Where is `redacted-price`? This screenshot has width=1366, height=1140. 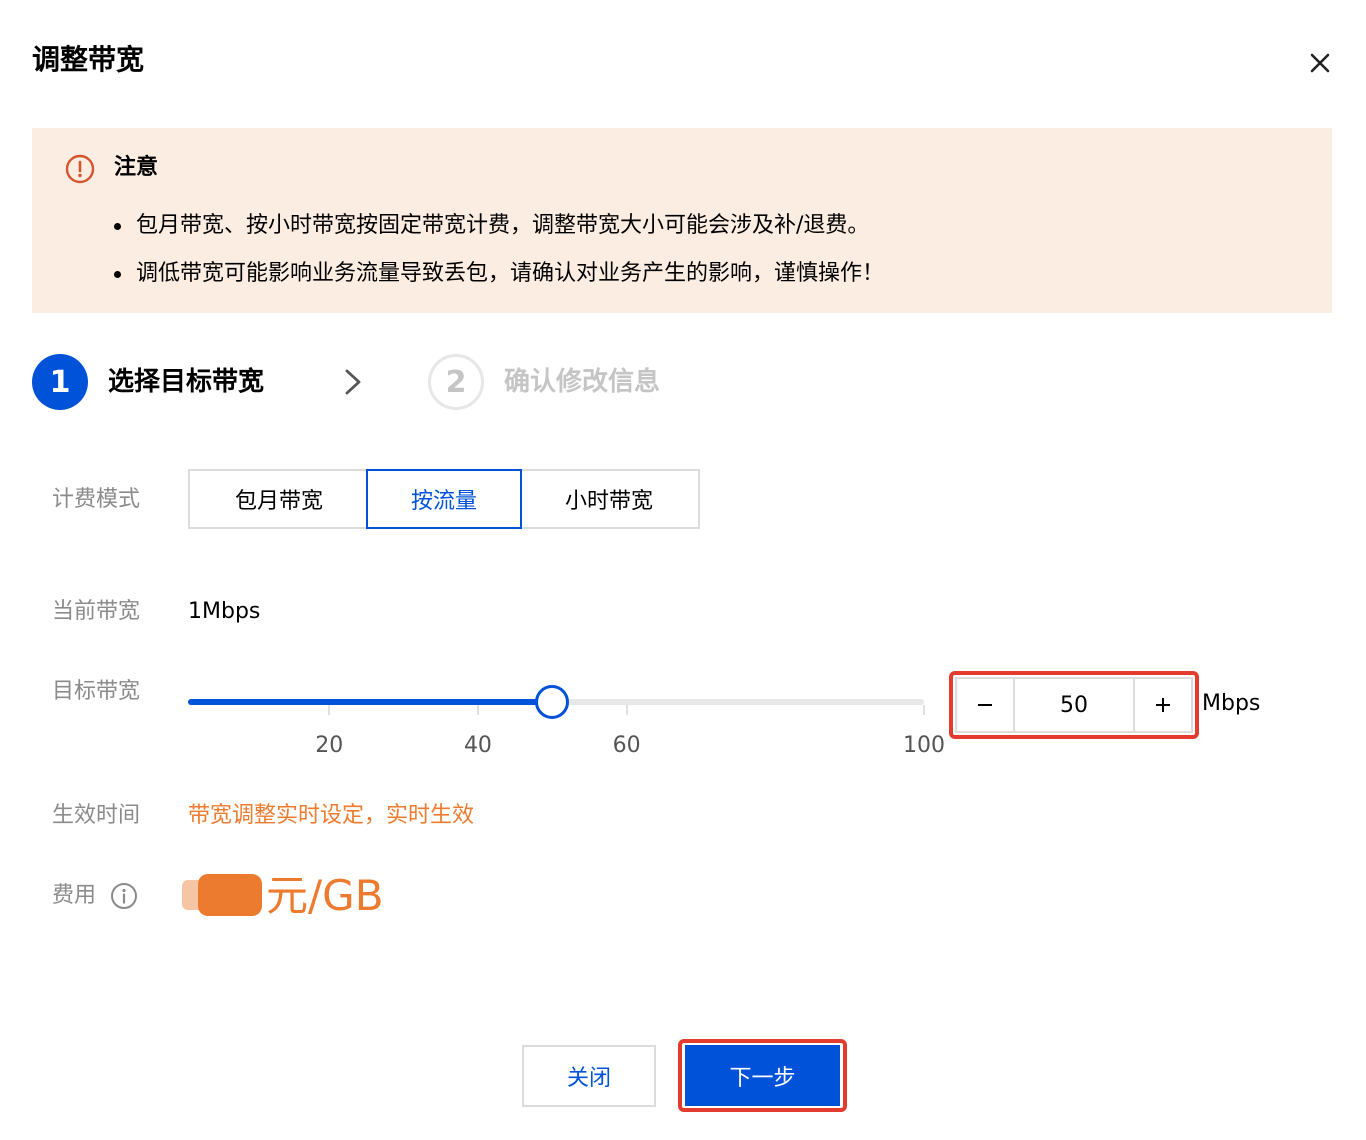
redacted-price is located at coordinates (222, 895).